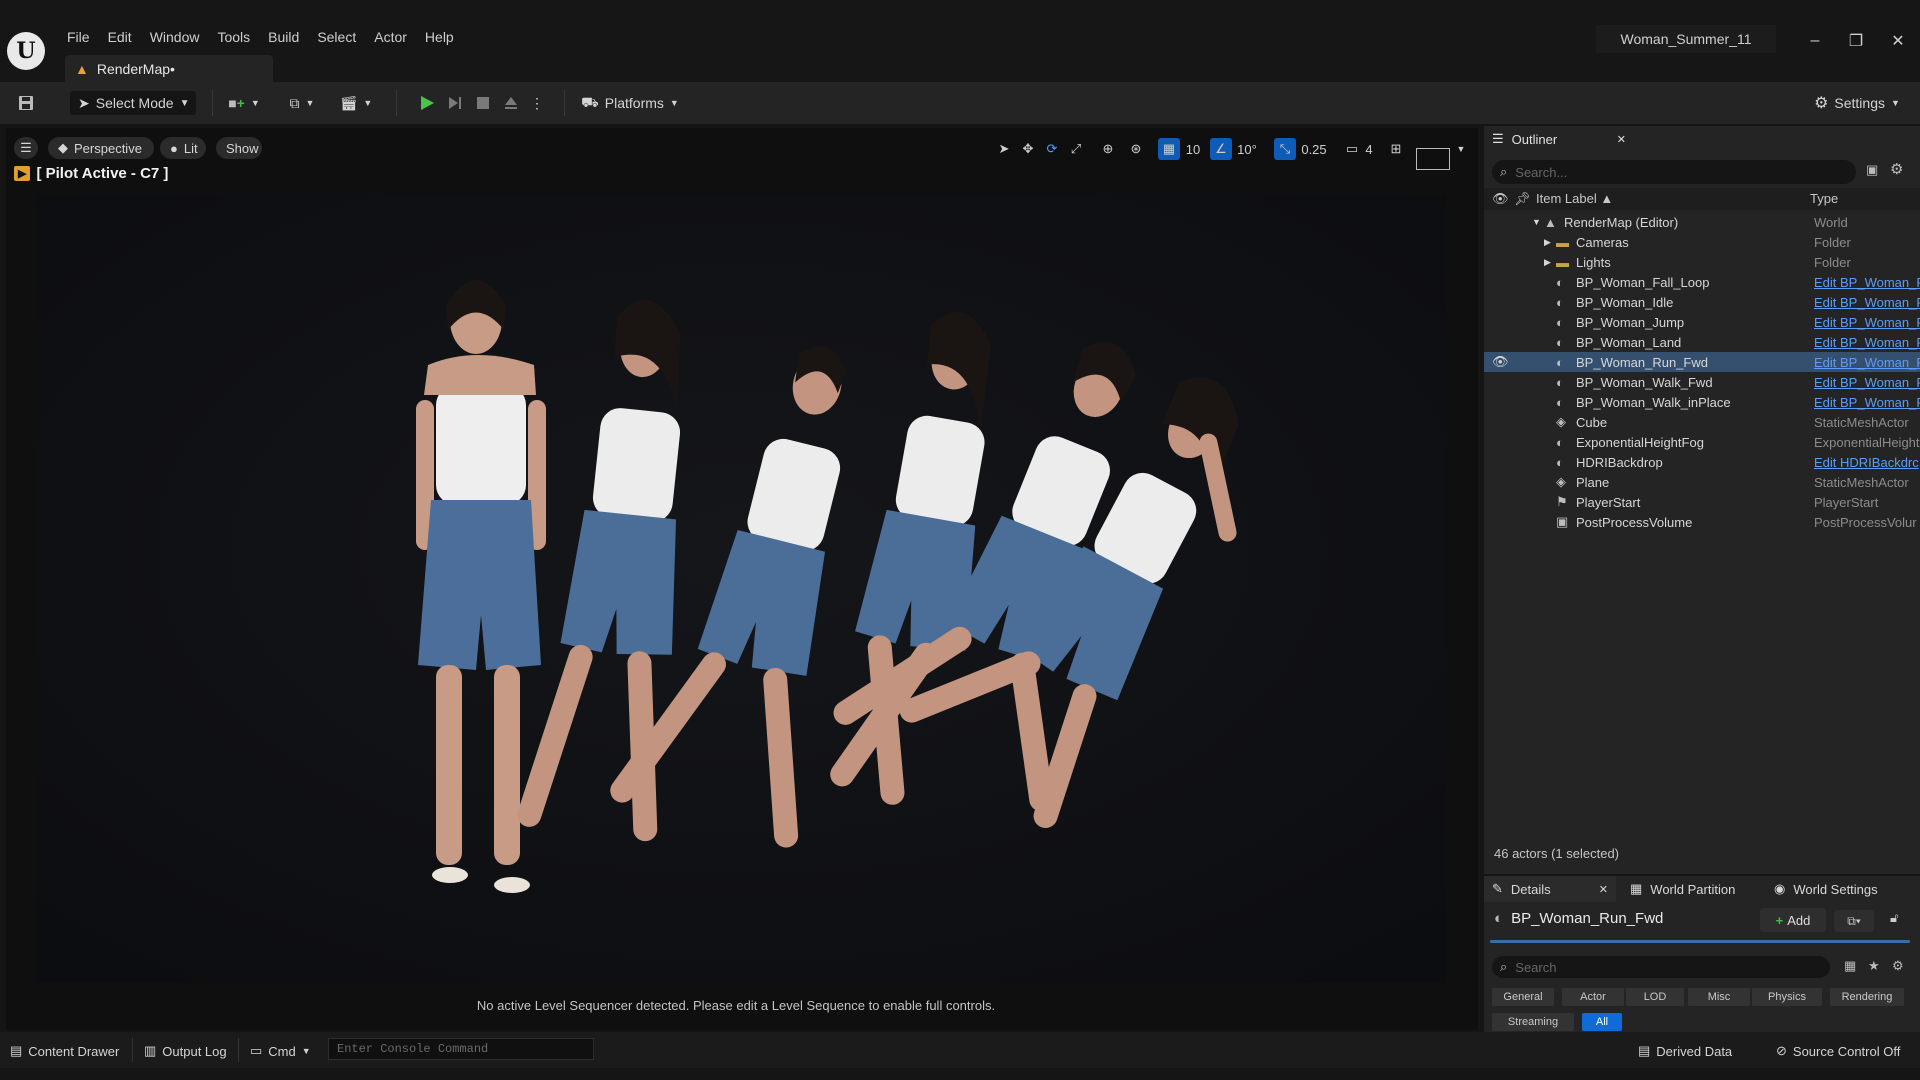 This screenshot has height=1080, width=1920. Describe the element at coordinates (1702, 522) in the screenshot. I see `outliner-row: ▣ PostProcessVolume PostProcessVolur` at that location.